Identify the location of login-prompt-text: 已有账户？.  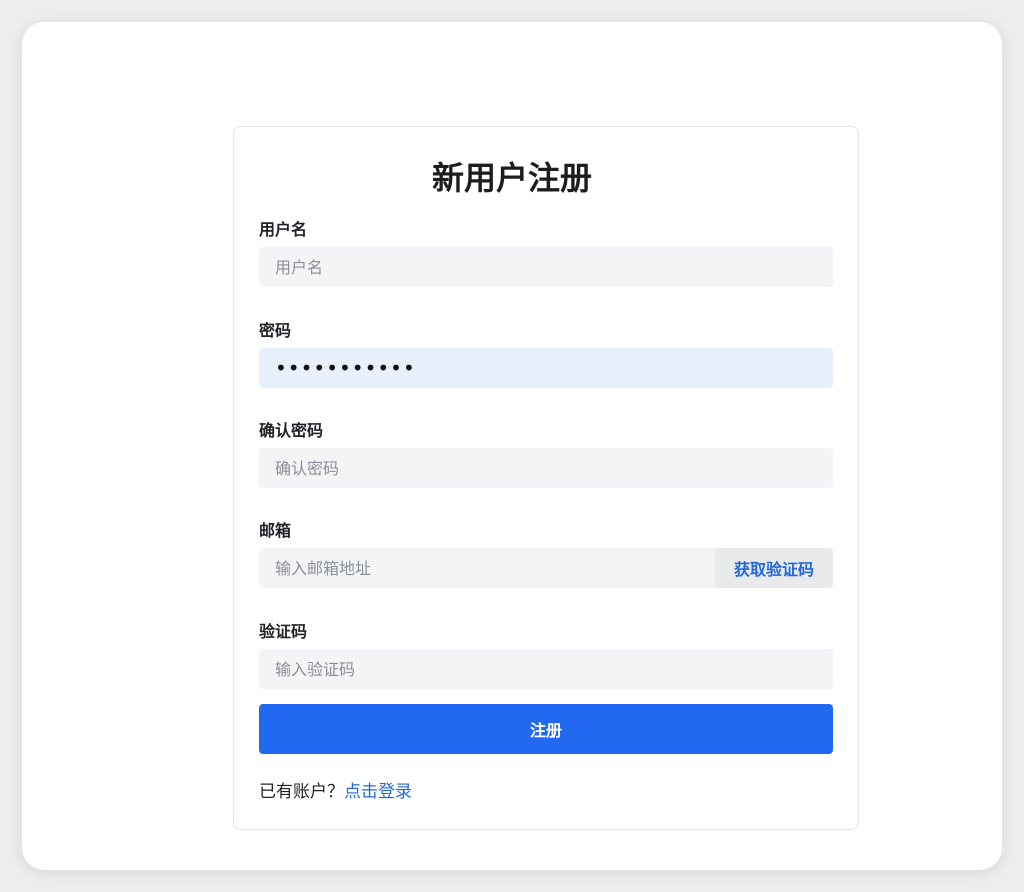
(301, 792).